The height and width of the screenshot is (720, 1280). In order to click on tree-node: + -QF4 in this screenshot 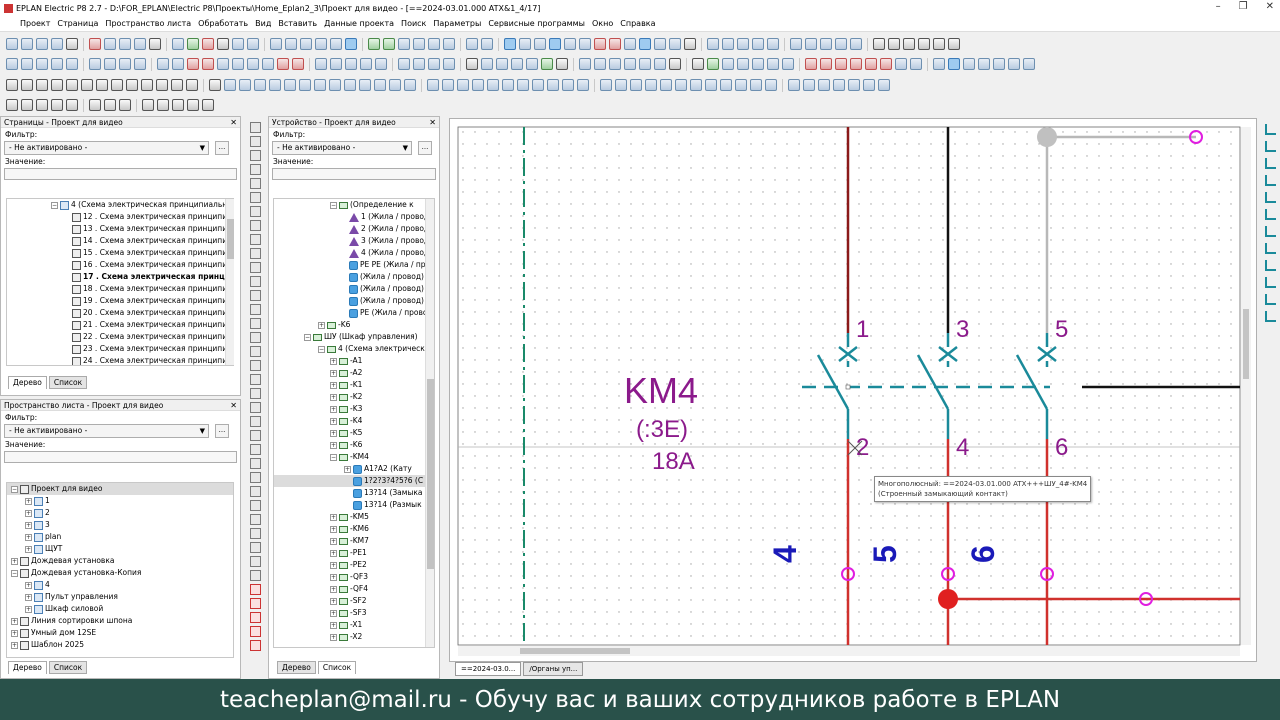, I will do `click(354, 589)`.